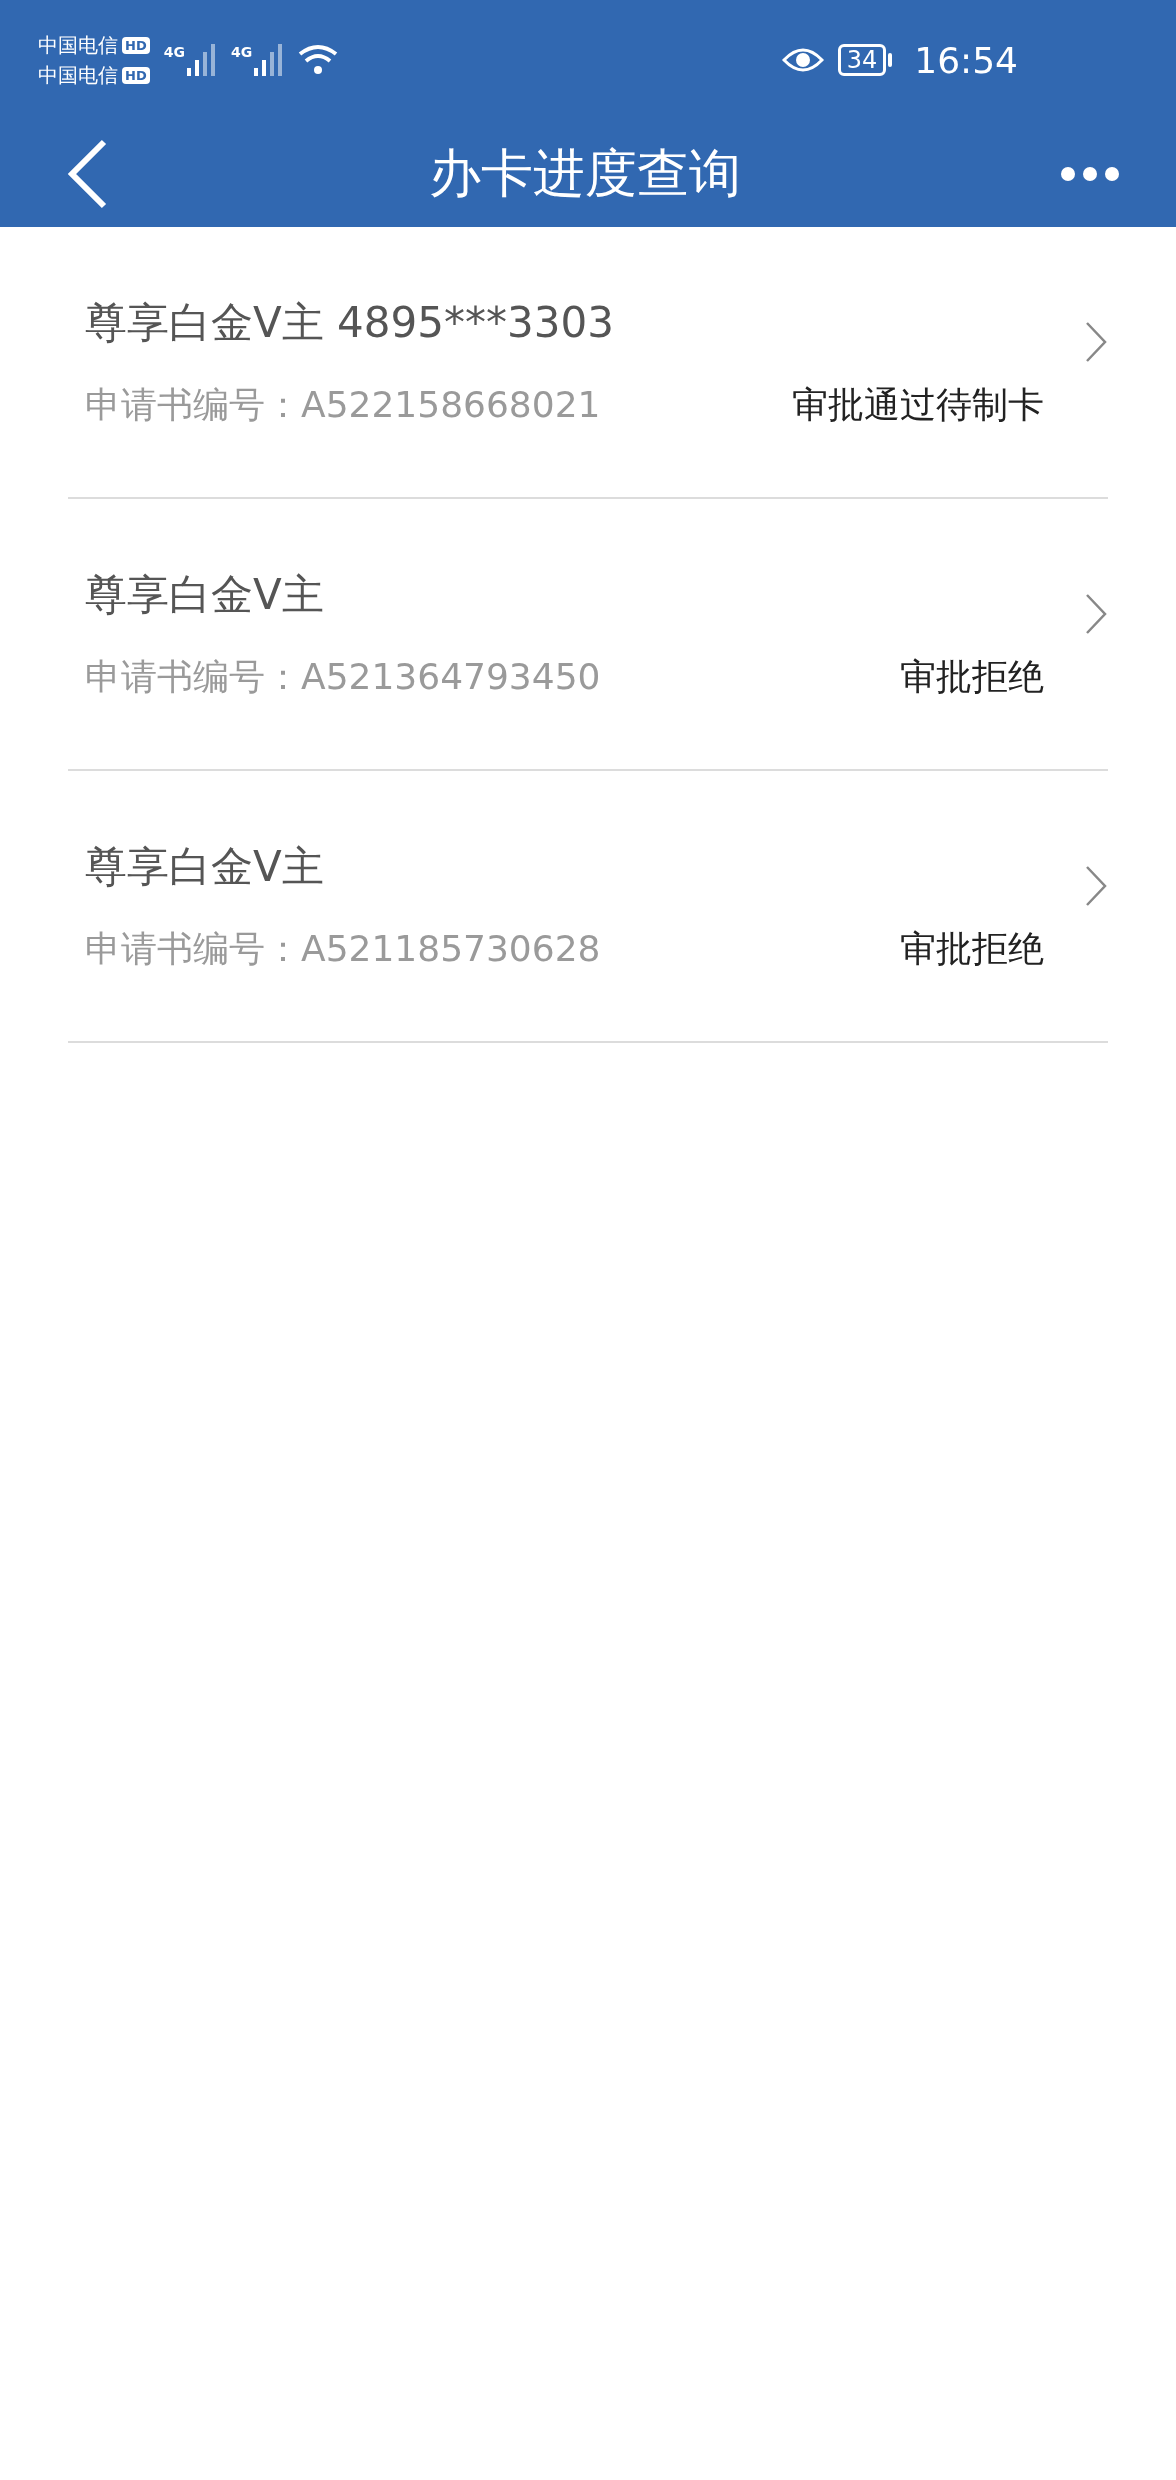 The width and height of the screenshot is (1176, 2480). What do you see at coordinates (343, 948) in the screenshot?
I see `application-number: 申请书编号：A521185730628` at bounding box center [343, 948].